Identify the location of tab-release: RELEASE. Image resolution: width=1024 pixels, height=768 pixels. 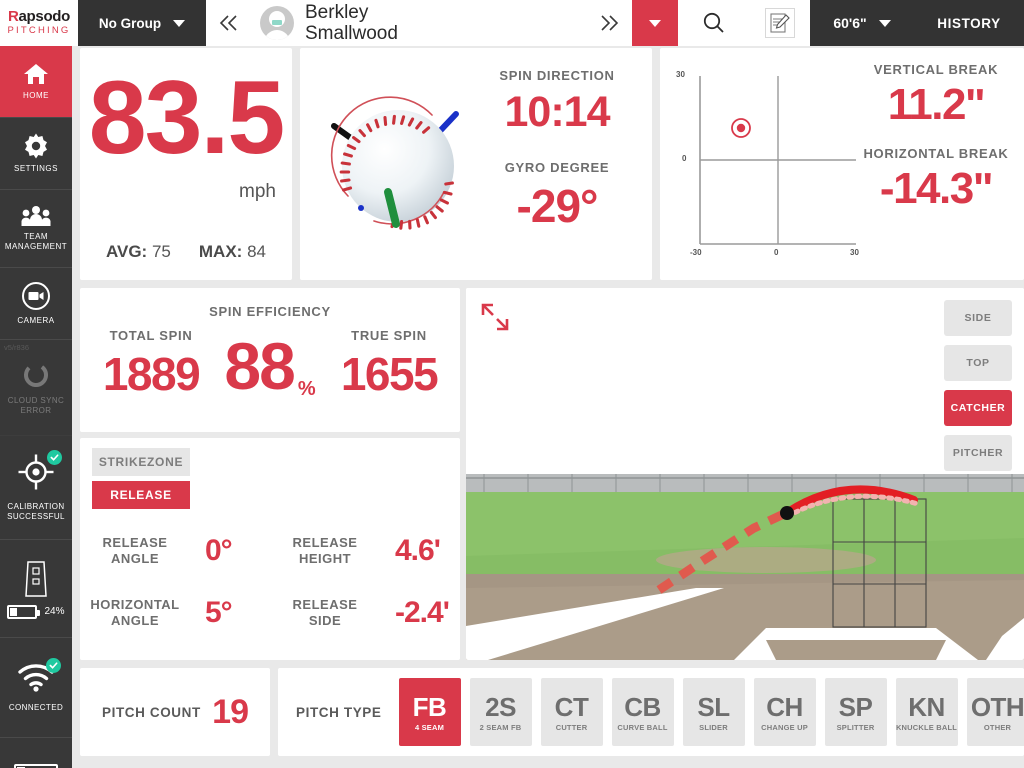
(141, 495).